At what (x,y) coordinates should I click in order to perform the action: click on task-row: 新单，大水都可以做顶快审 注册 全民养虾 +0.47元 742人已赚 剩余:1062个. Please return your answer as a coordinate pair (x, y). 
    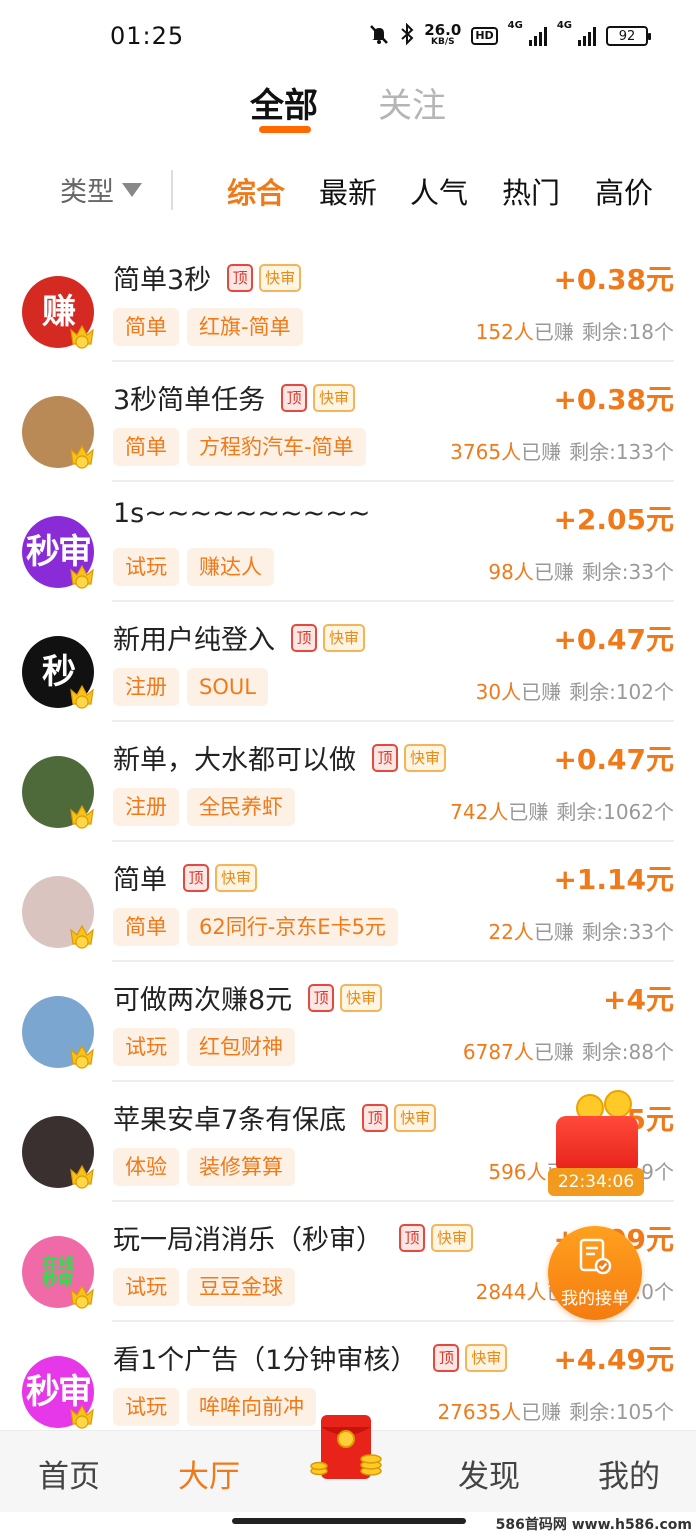
    Looking at the image, I should click on (348, 782).